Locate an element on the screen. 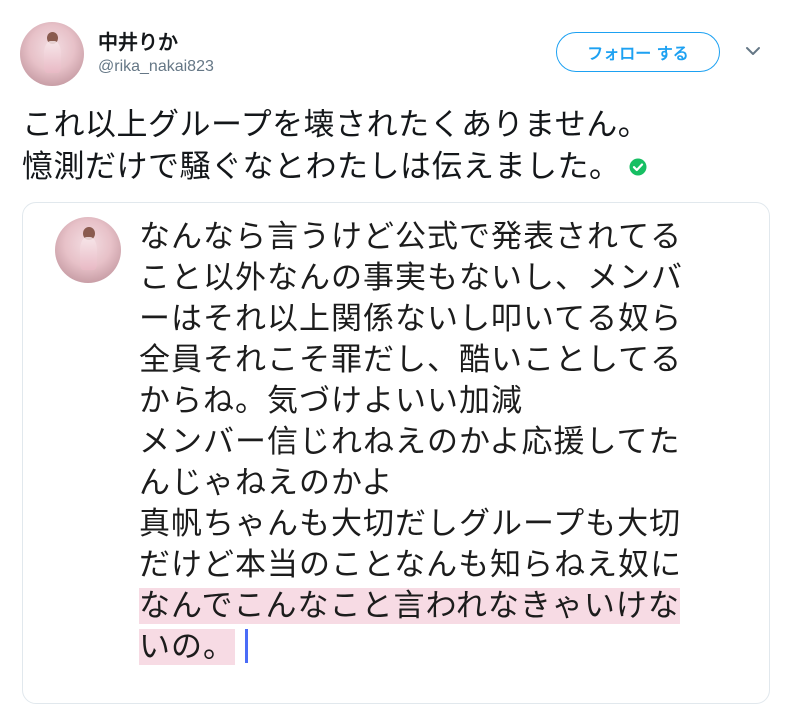  chevron-down-icon is located at coordinates (753, 51).